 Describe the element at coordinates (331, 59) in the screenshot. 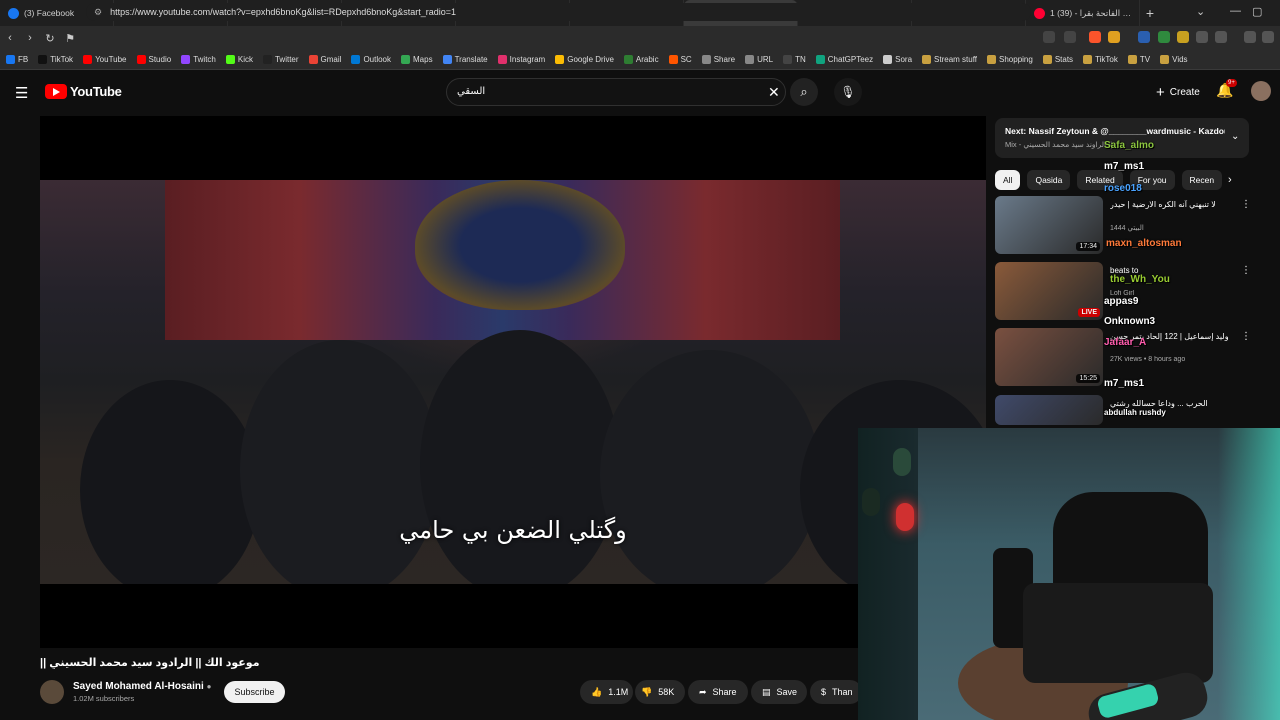

I see `bookmark-label: Gmail` at that location.